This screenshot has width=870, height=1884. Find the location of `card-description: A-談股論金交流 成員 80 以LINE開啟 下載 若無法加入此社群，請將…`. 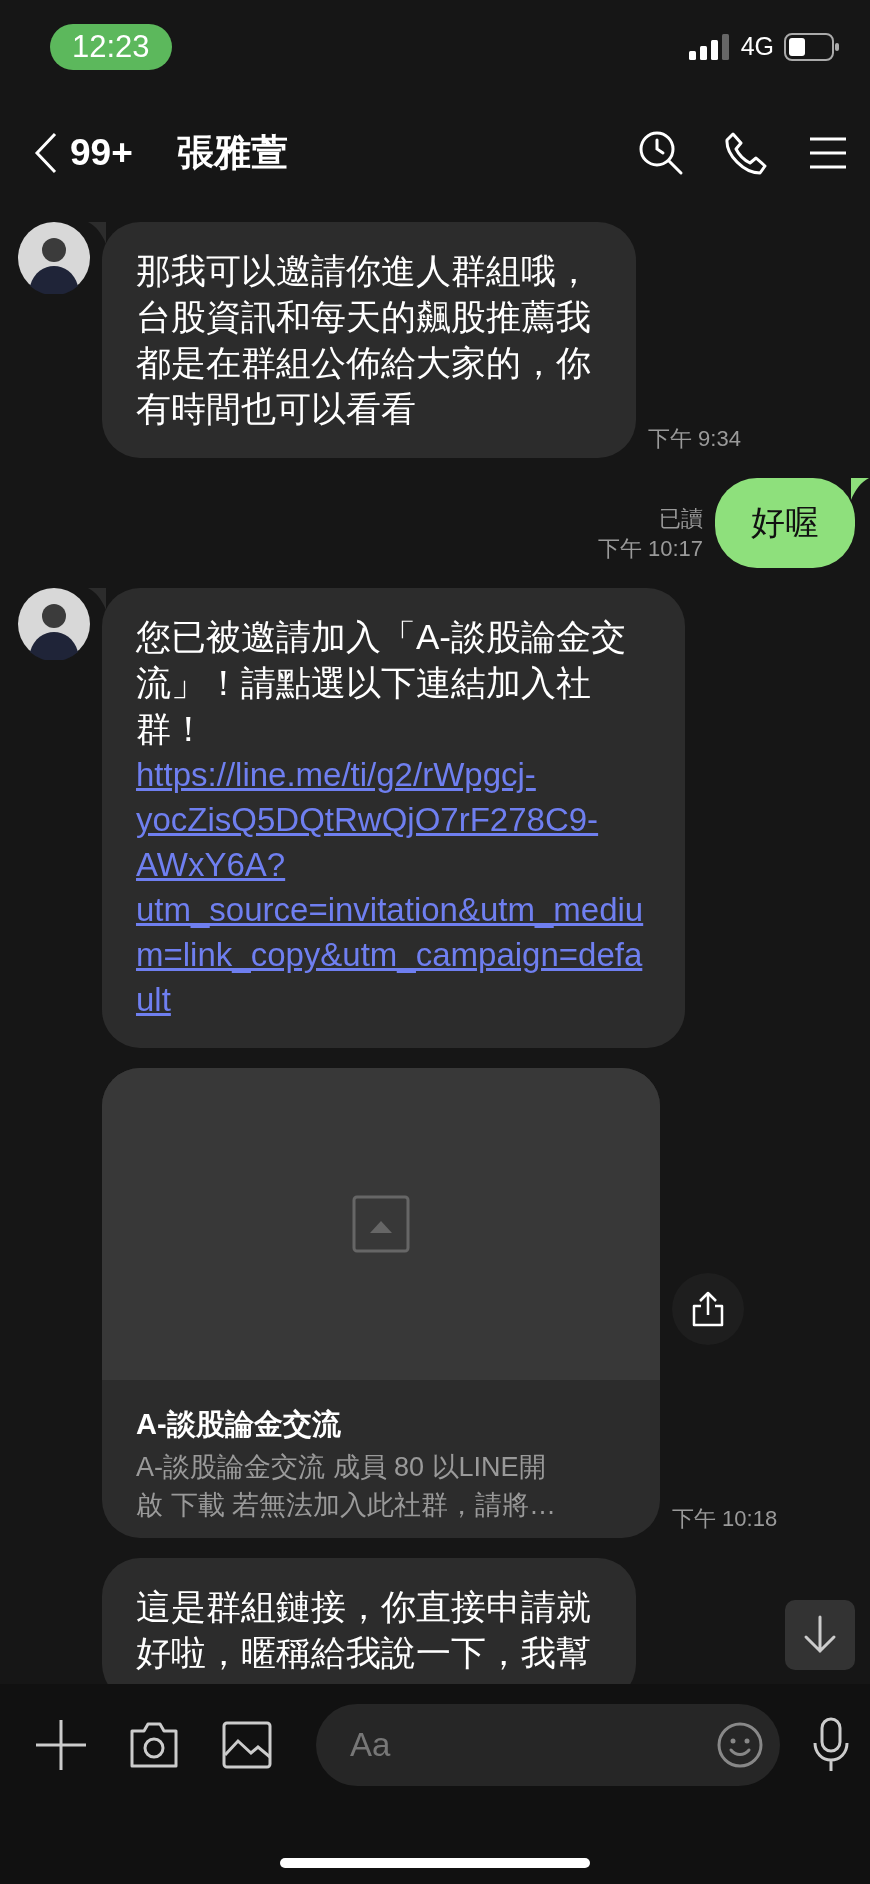

card-description: A-談股論金交流 成員 80 以LINE開啟 下載 若無法加入此社群，請將… is located at coordinates (346, 1486).